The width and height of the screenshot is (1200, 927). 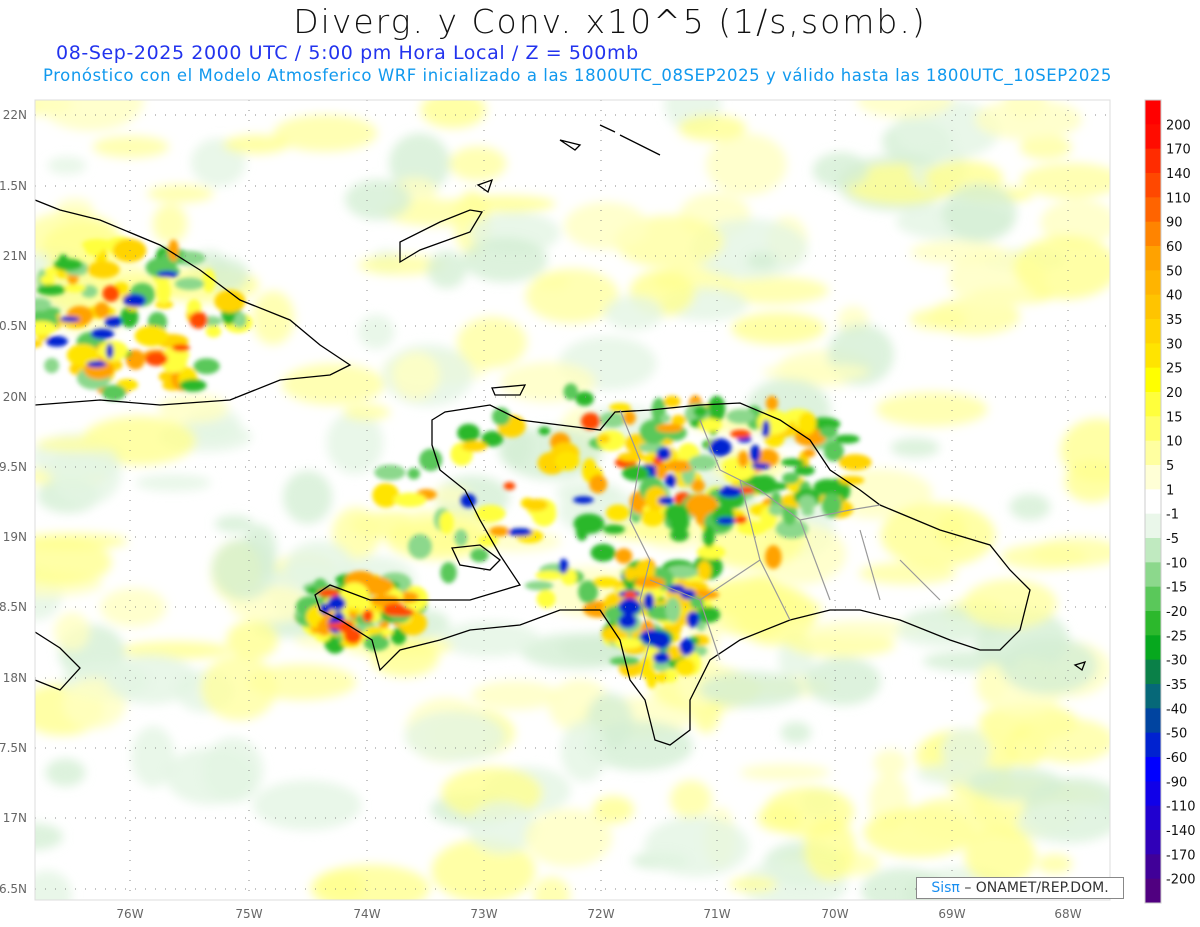 I want to click on colorbar-label: 40, so click(x=1174, y=296).